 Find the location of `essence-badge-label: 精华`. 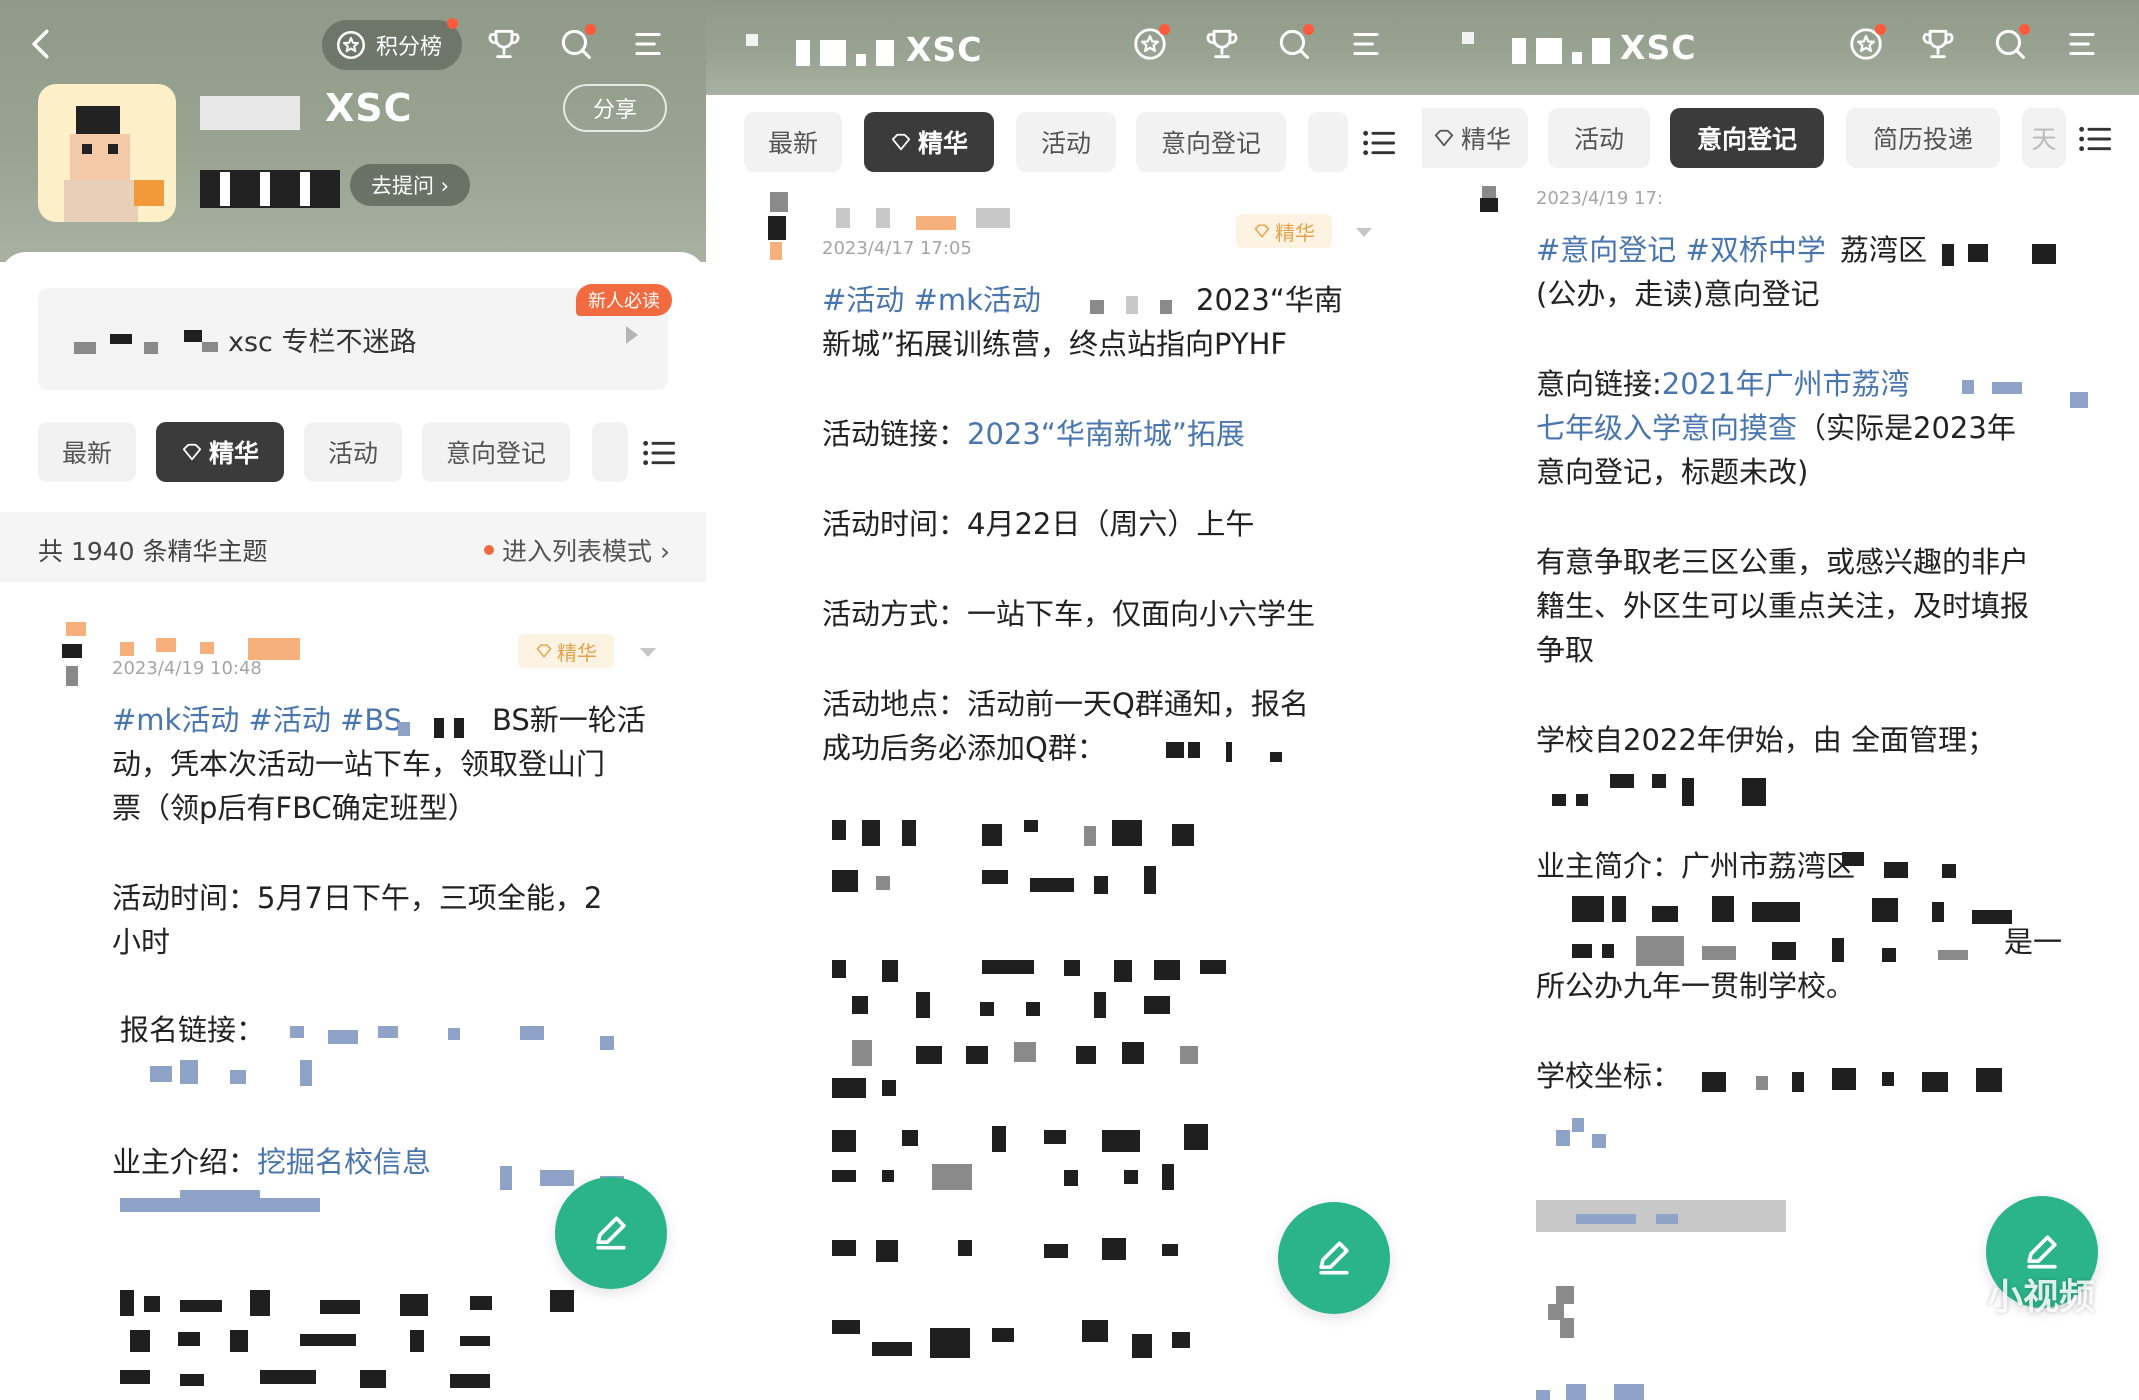

essence-badge-label: 精华 is located at coordinates (1295, 232).